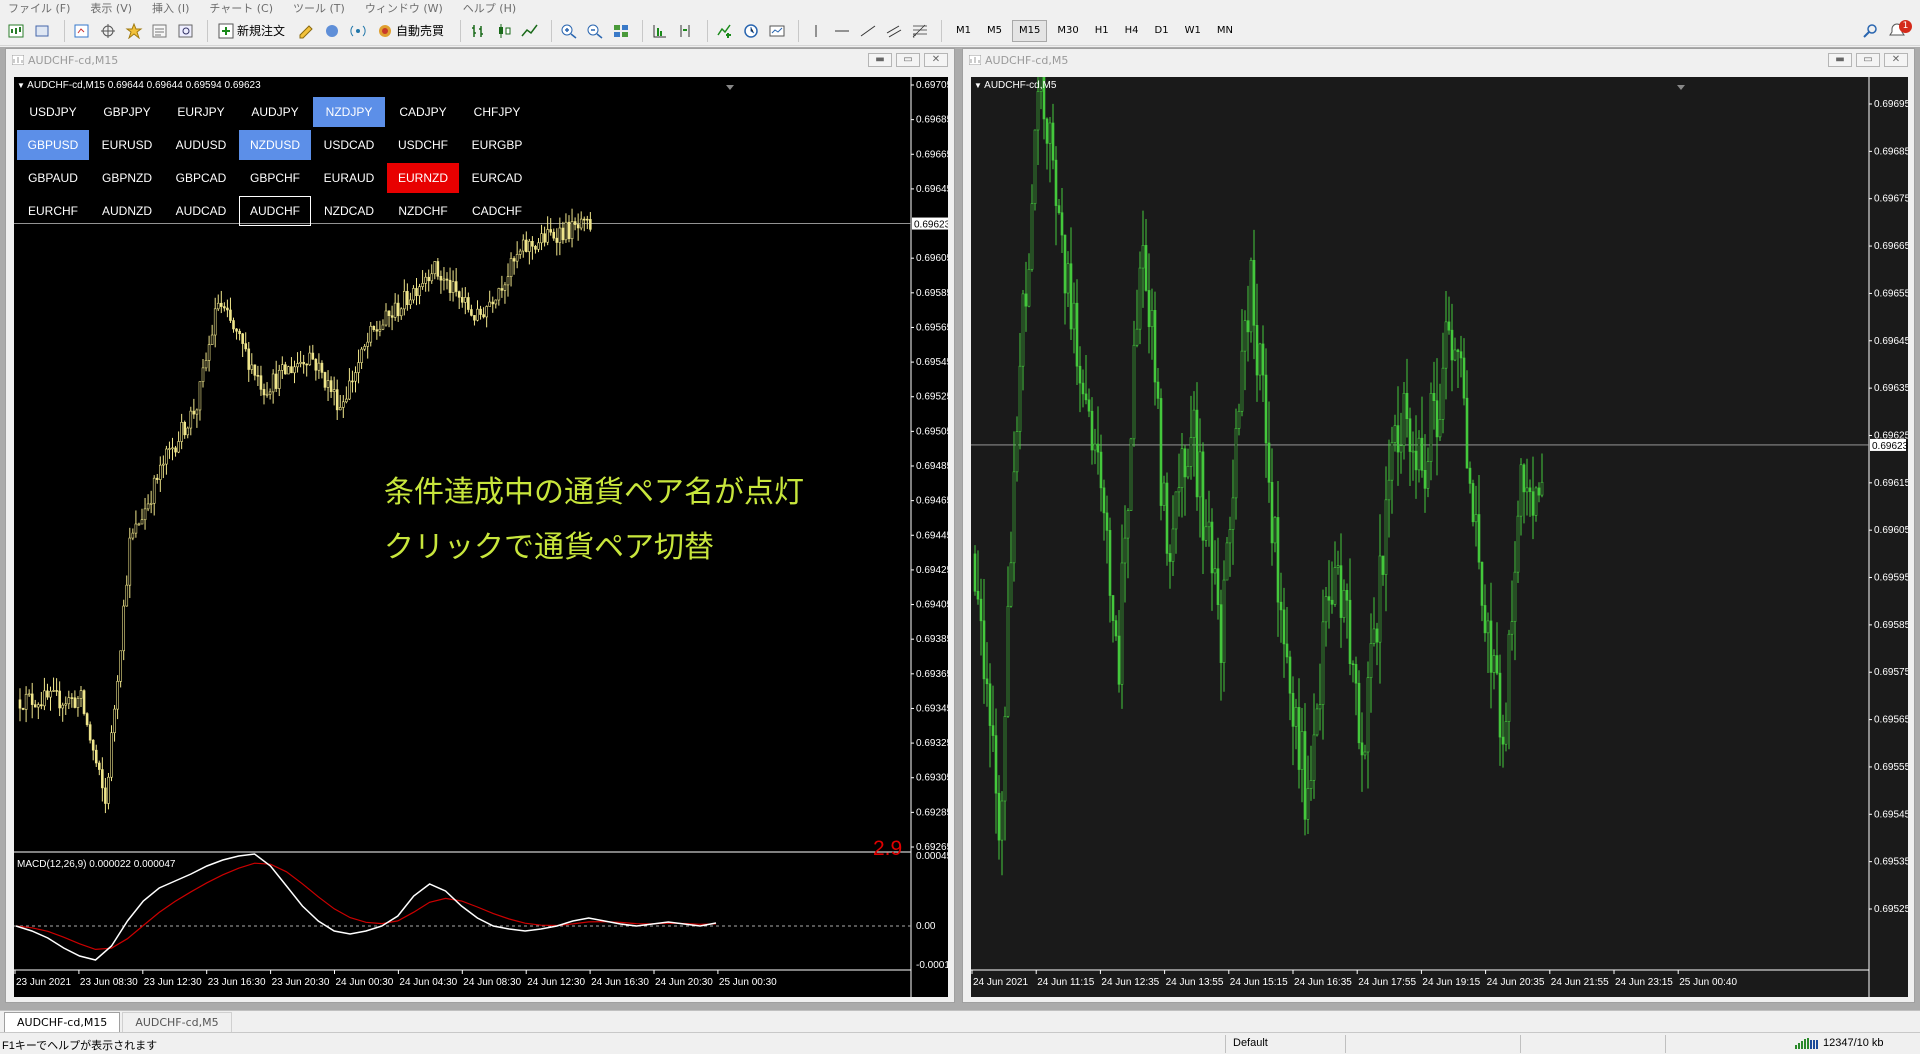  What do you see at coordinates (201, 211) in the screenshot?
I see `pair-button-audcad: AUDCAD` at bounding box center [201, 211].